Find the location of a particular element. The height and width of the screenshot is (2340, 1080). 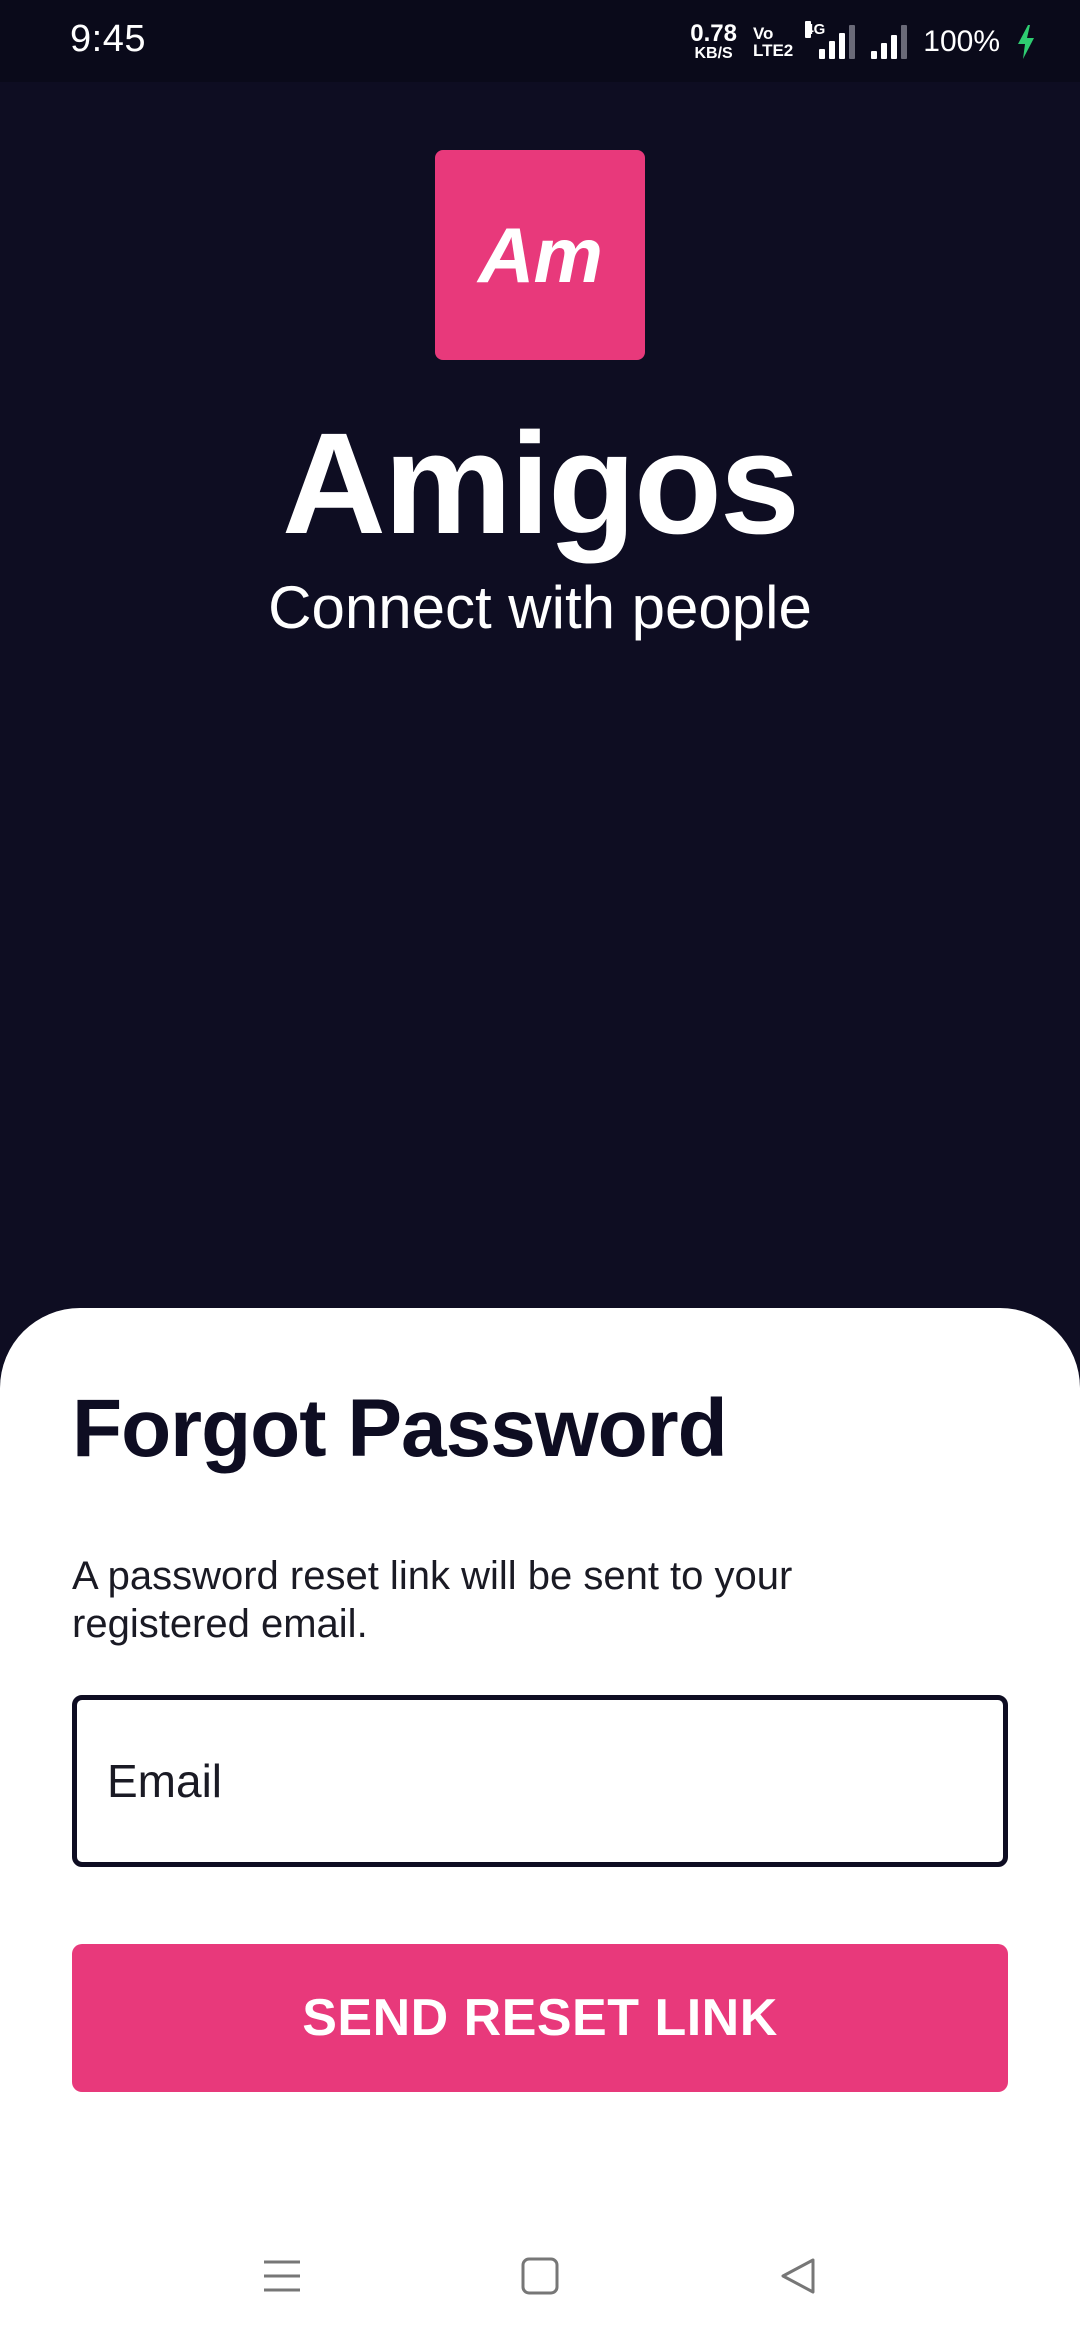

charging-bolt-icon is located at coordinates (1026, 42).